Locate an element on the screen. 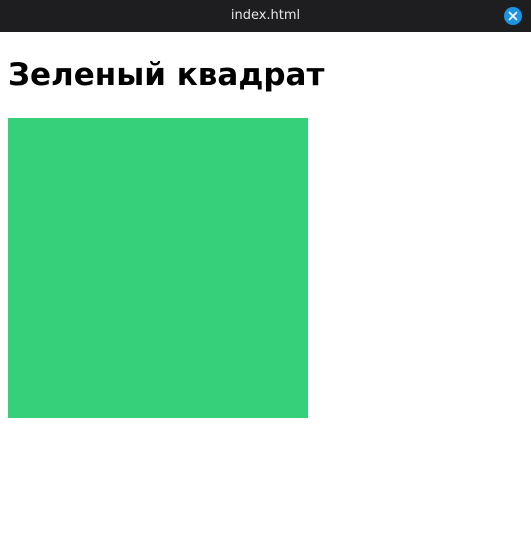 The image size is (531, 543). window-title: index.html is located at coordinates (265, 15).